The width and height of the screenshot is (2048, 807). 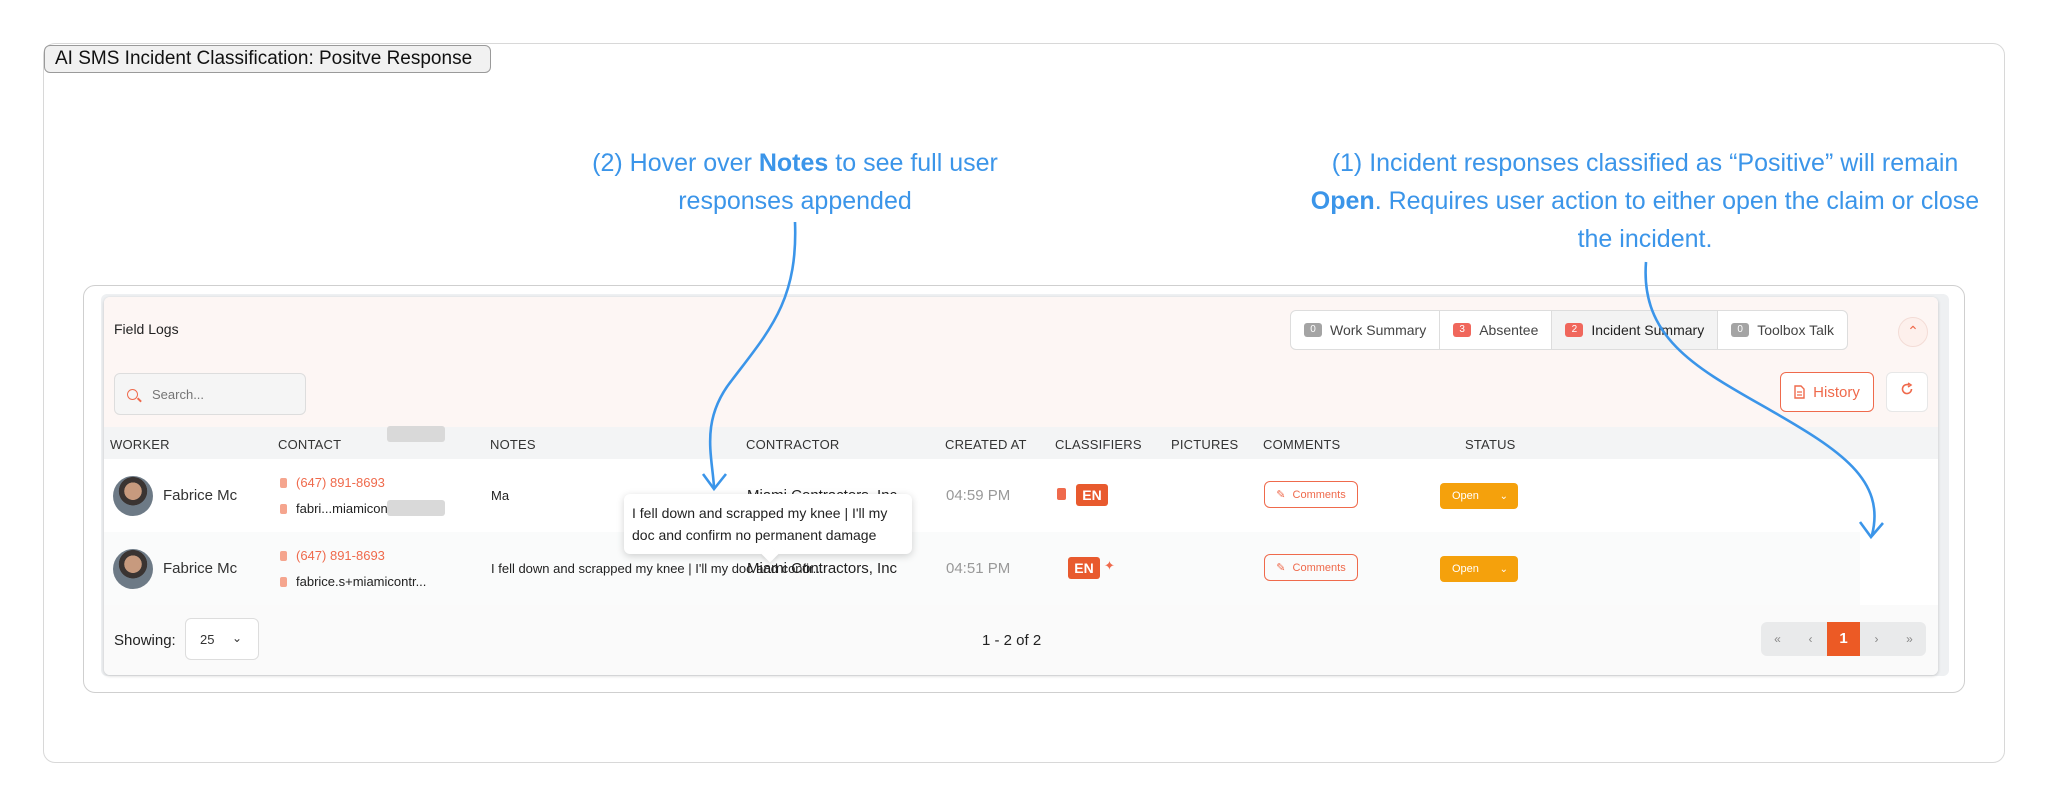 I want to click on arrow-to-notes, so click(x=752, y=354).